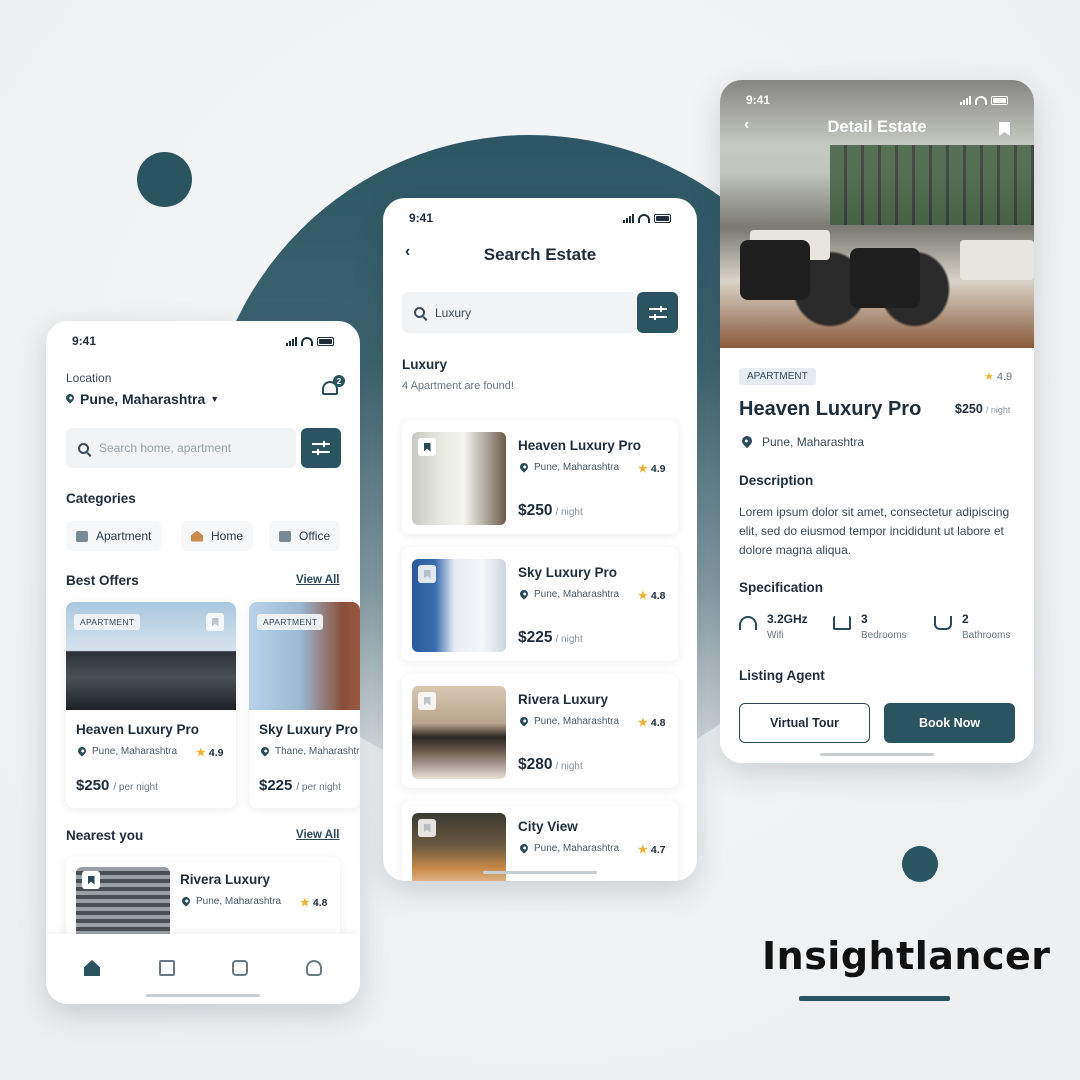  What do you see at coordinates (89, 378) in the screenshot?
I see `location-label: Location` at bounding box center [89, 378].